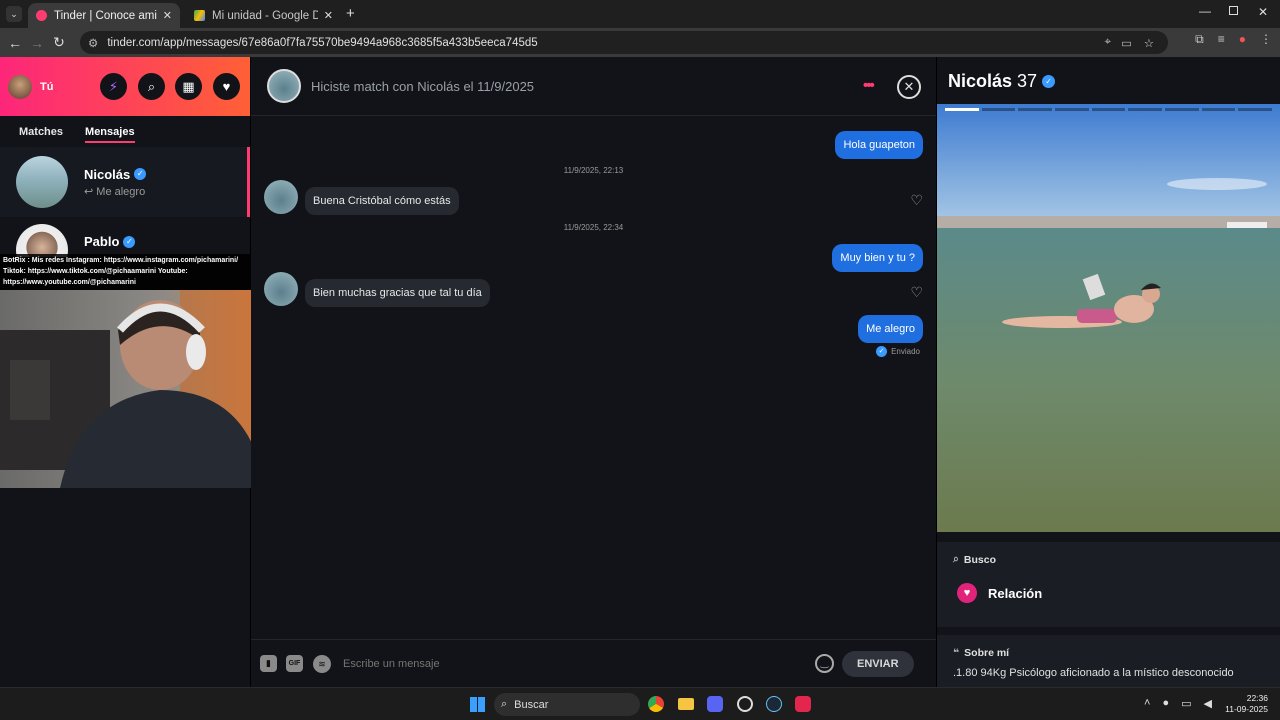  Describe the element at coordinates (397, 293) in the screenshot. I see `message-bubble-in: Bien muchas gracias que tal tu día` at that location.